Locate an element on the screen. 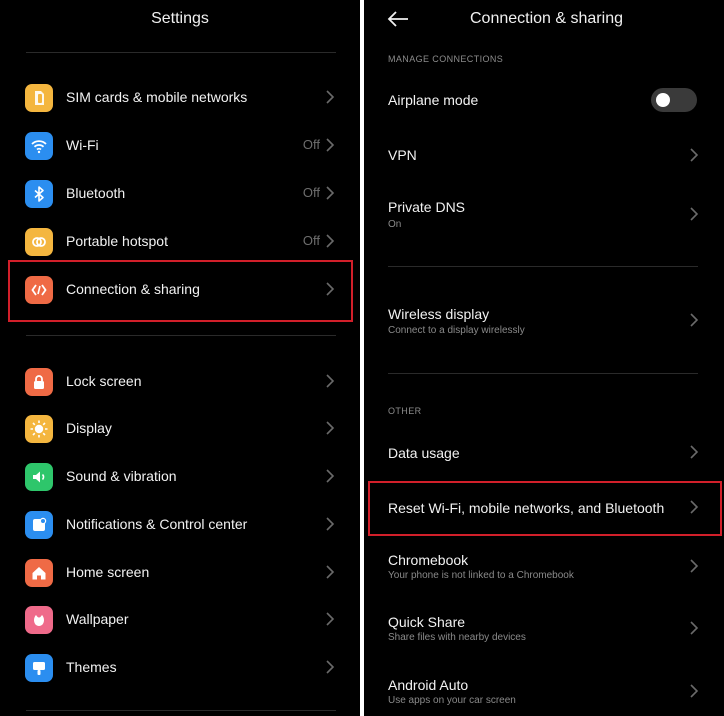  settings-item-bluetooth: Bluetooth Off is located at coordinates (180, 194).